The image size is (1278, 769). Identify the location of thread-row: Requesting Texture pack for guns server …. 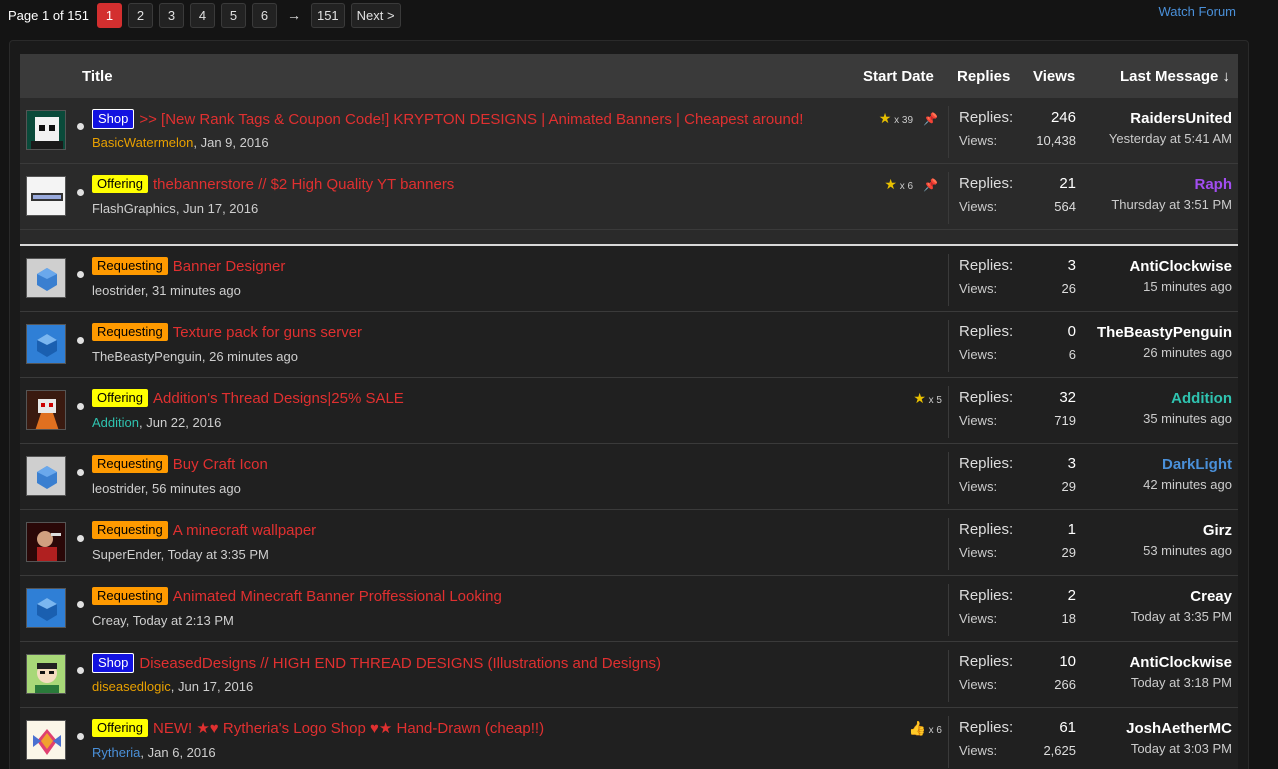
(629, 345).